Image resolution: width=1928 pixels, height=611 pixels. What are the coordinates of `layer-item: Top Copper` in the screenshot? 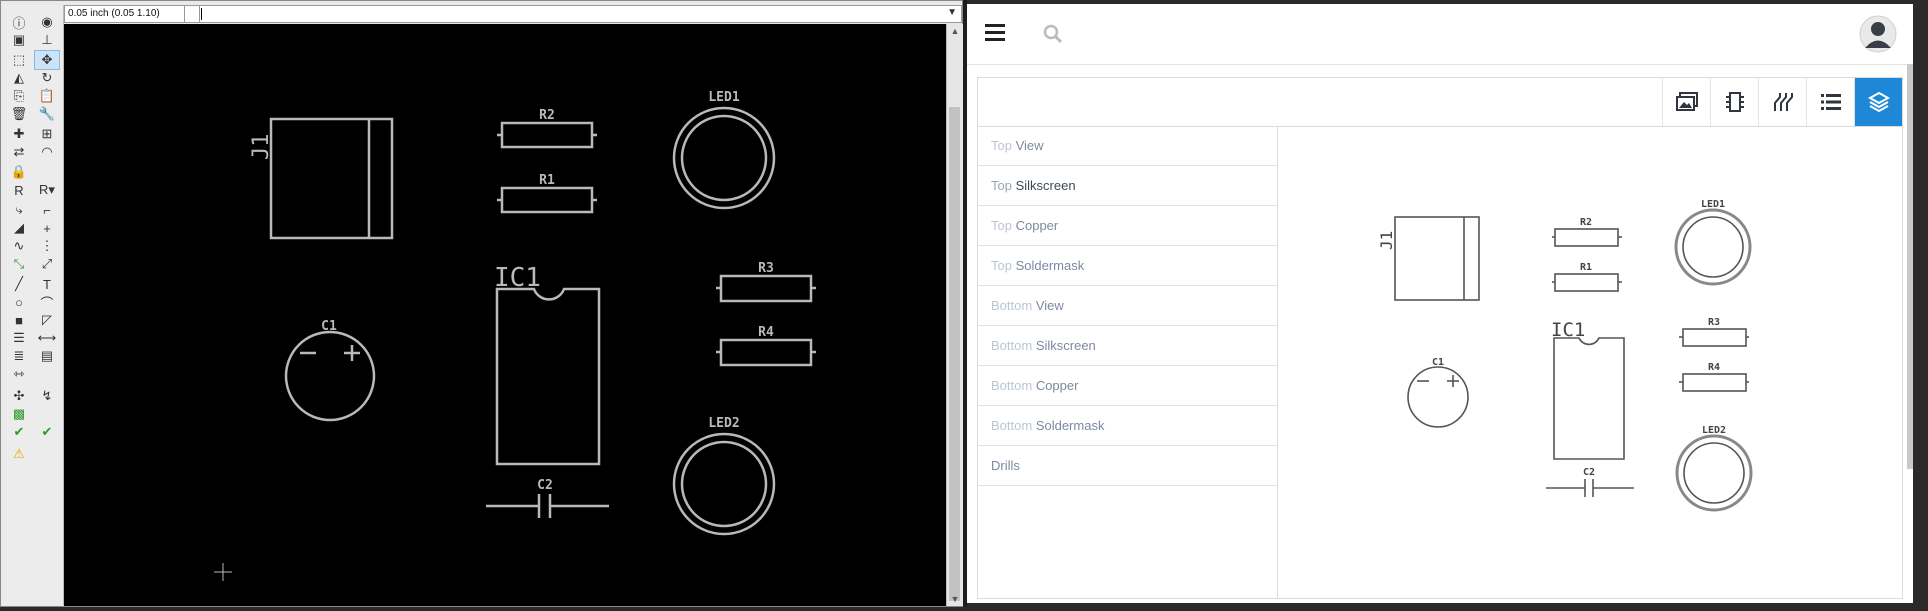 It's located at (1127, 226).